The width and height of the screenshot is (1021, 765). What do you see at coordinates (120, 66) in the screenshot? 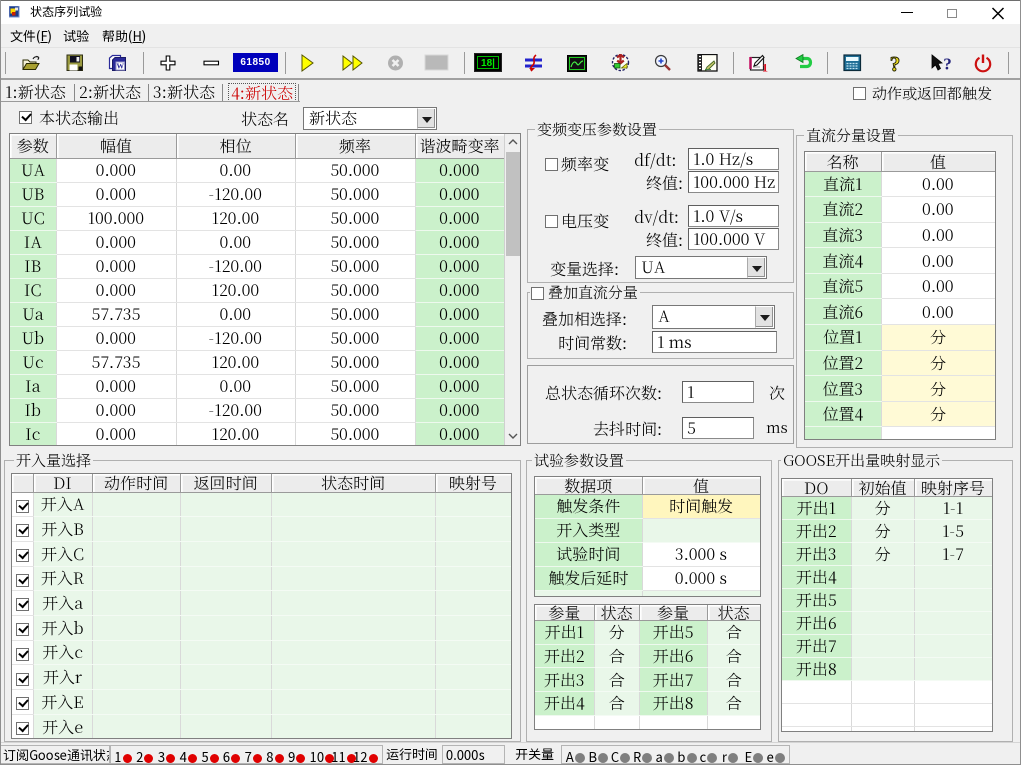
I see `svg-text: W` at bounding box center [120, 66].